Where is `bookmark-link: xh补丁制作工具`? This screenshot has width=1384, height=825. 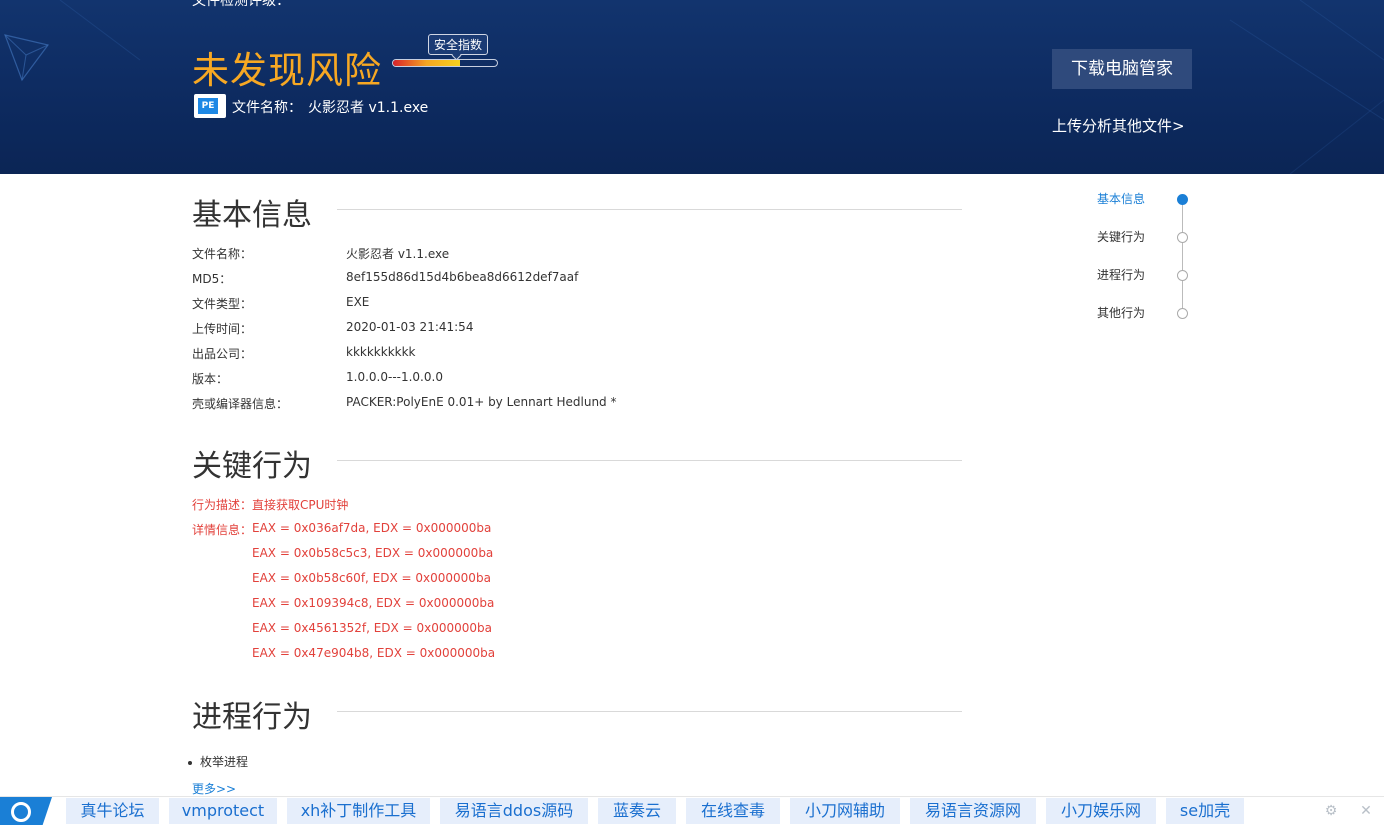 bookmark-link: xh补丁制作工具 is located at coordinates (358, 811).